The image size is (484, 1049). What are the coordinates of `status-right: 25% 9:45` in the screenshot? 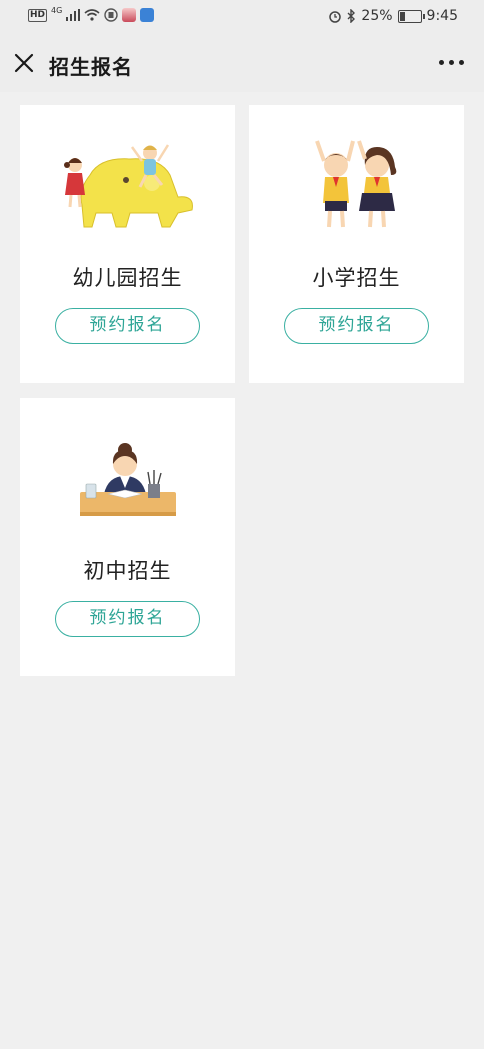 It's located at (393, 16).